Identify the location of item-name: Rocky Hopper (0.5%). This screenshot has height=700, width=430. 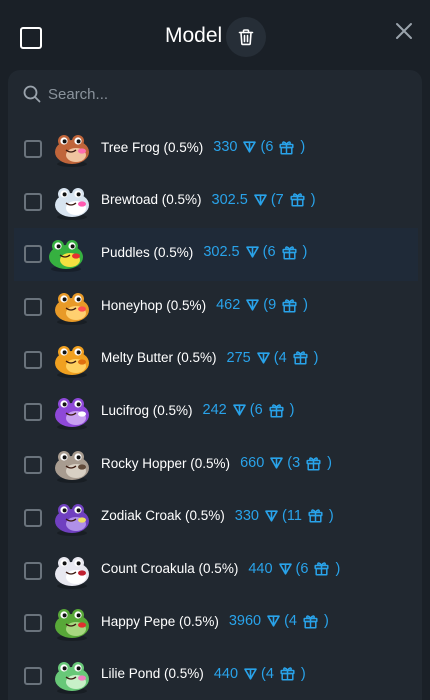
(166, 463).